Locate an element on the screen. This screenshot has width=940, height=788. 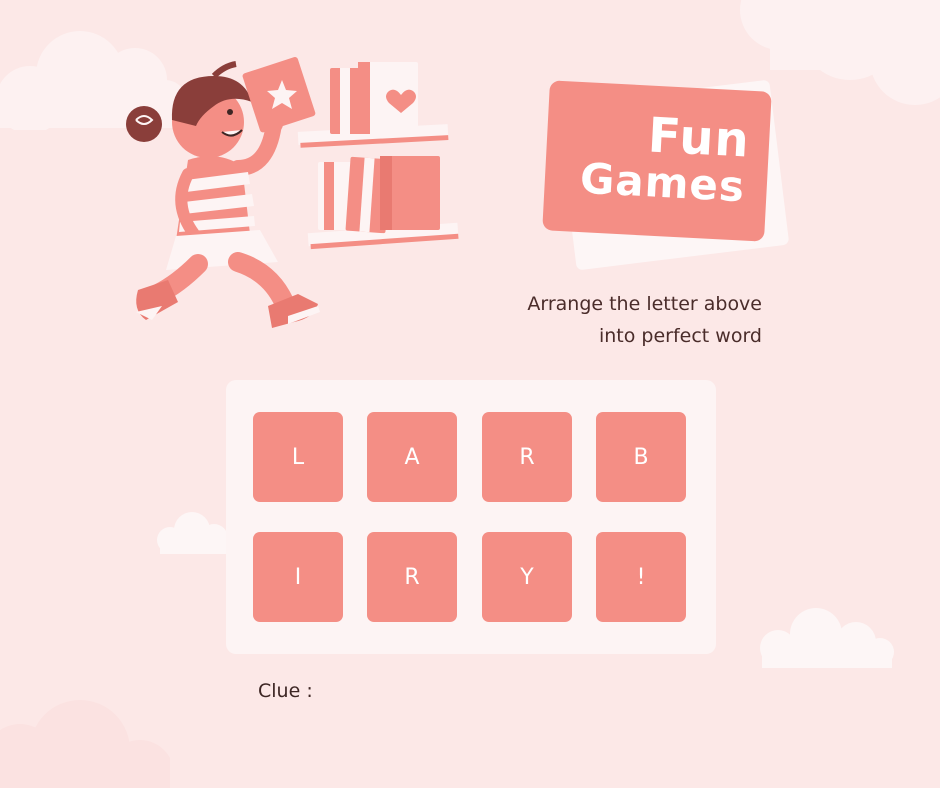
letter-tile: Y is located at coordinates (527, 577).